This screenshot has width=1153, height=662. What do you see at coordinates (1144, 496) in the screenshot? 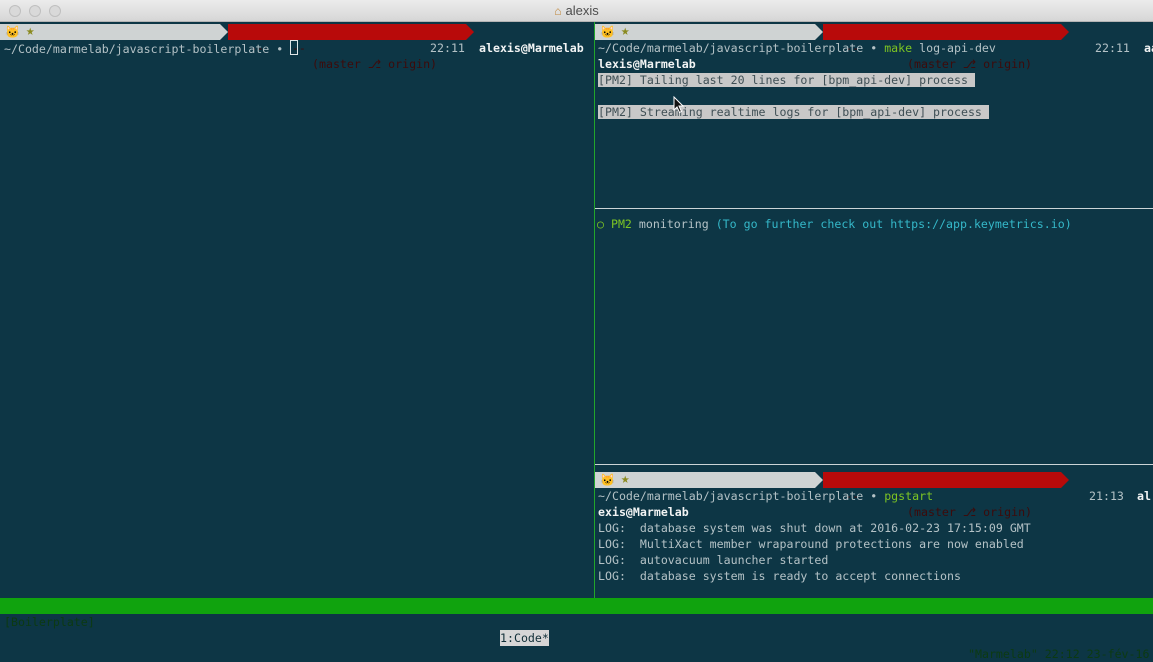
I see `prompt-user-cut: al` at bounding box center [1144, 496].